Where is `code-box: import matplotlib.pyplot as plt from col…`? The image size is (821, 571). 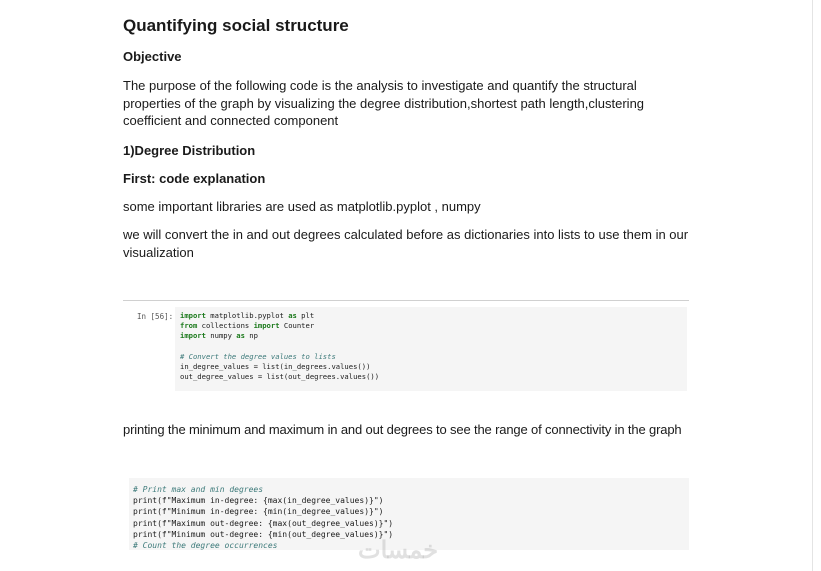
code-box: import matplotlib.pyplot as plt from col… is located at coordinates (431, 349).